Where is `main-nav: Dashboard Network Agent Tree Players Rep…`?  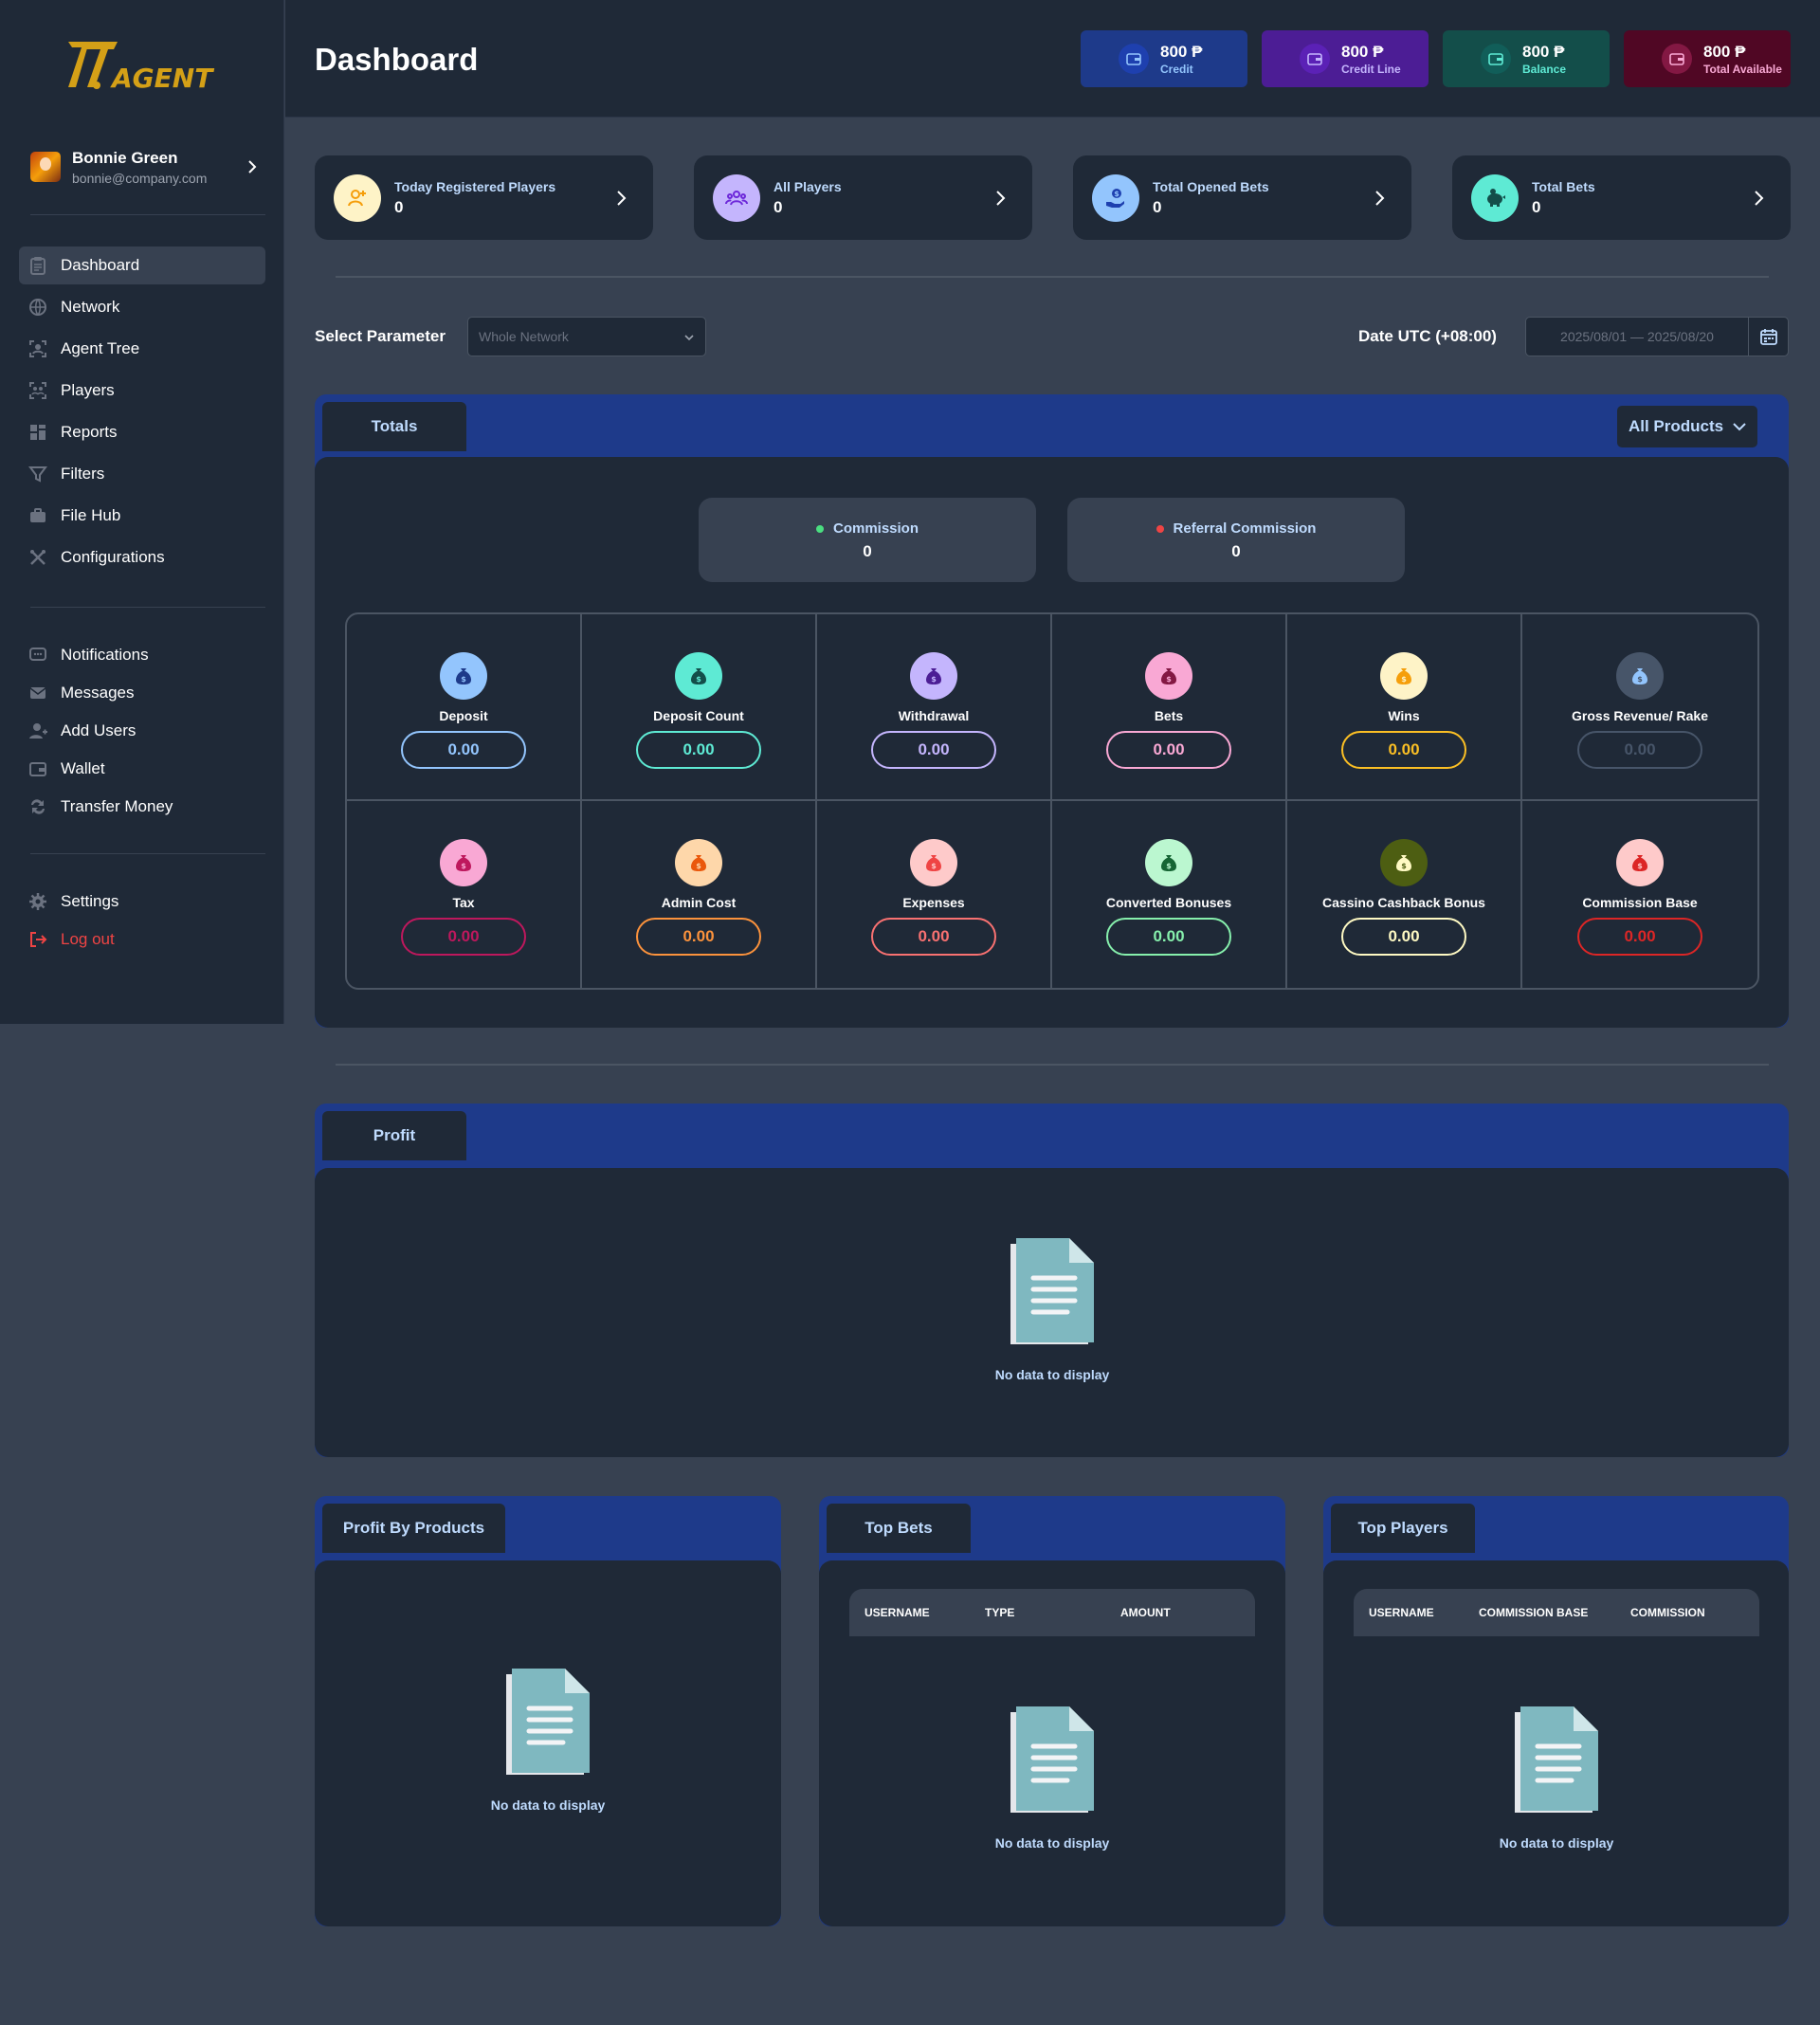
main-nav: Dashboard Network Agent Tree Players Rep… is located at coordinates (142, 413).